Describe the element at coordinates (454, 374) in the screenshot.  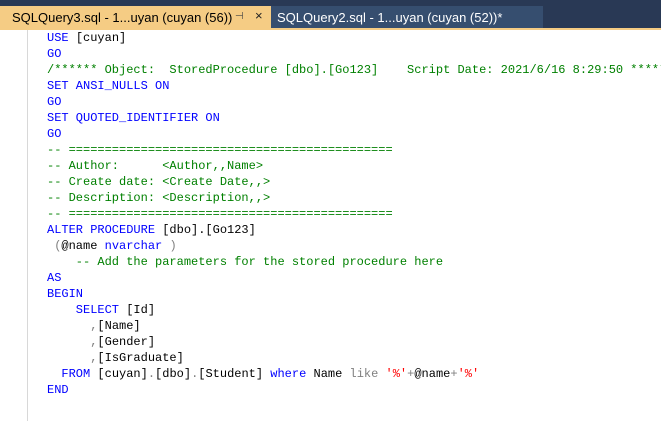
I see `code-token: +` at that location.